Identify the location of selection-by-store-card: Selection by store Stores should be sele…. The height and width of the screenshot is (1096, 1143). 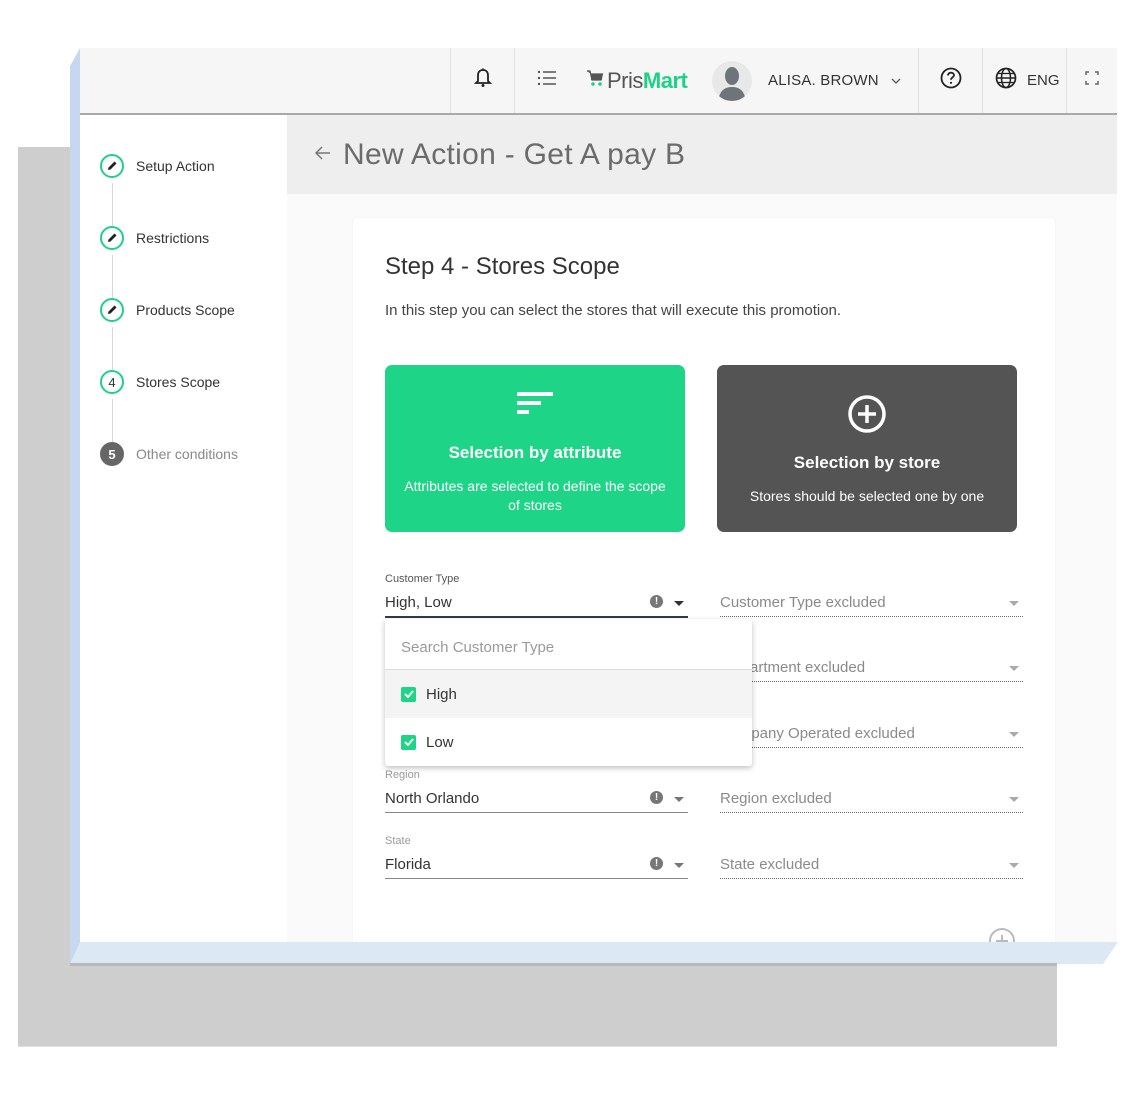
(867, 448).